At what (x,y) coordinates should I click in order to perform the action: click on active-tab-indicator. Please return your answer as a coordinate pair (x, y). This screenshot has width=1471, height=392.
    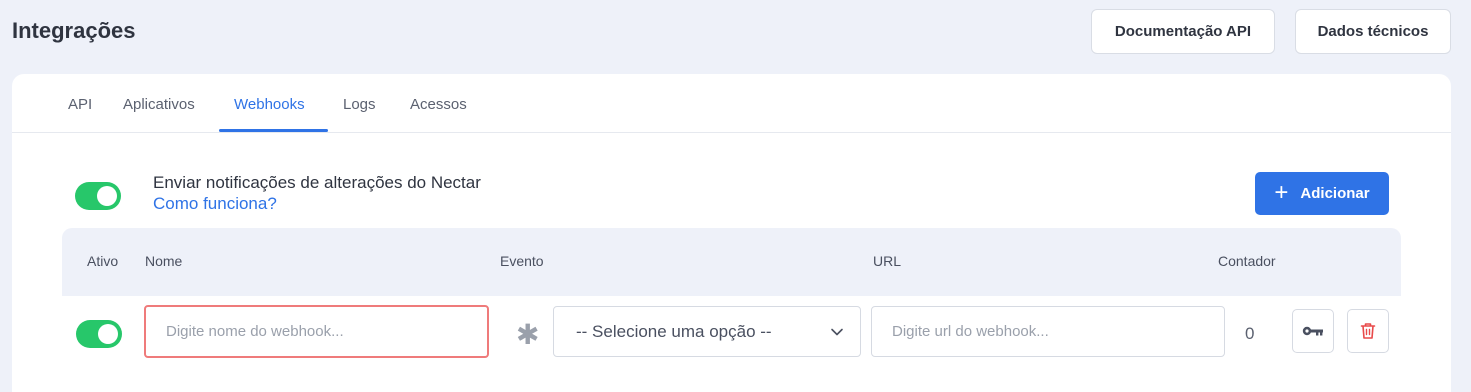
    Looking at the image, I should click on (273, 130).